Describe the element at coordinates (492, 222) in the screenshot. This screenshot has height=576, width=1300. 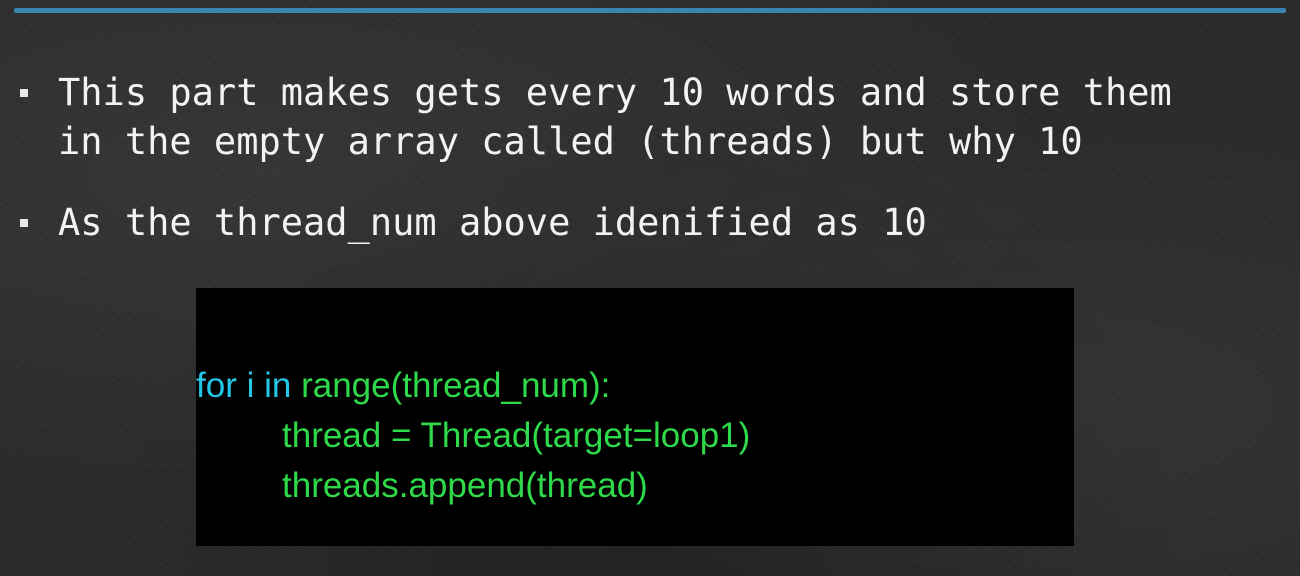
I see `bullet-2-line-1: As the thread_num above idenified as 10` at that location.